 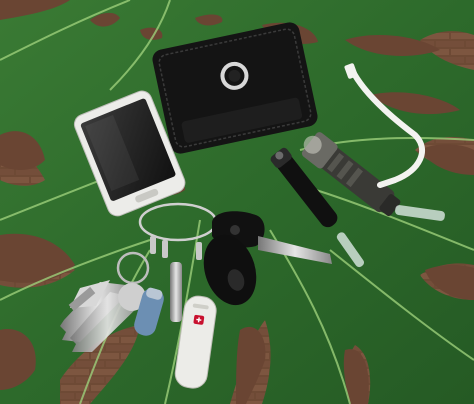 I want to click on mini-flashlight, so click(x=176, y=292).